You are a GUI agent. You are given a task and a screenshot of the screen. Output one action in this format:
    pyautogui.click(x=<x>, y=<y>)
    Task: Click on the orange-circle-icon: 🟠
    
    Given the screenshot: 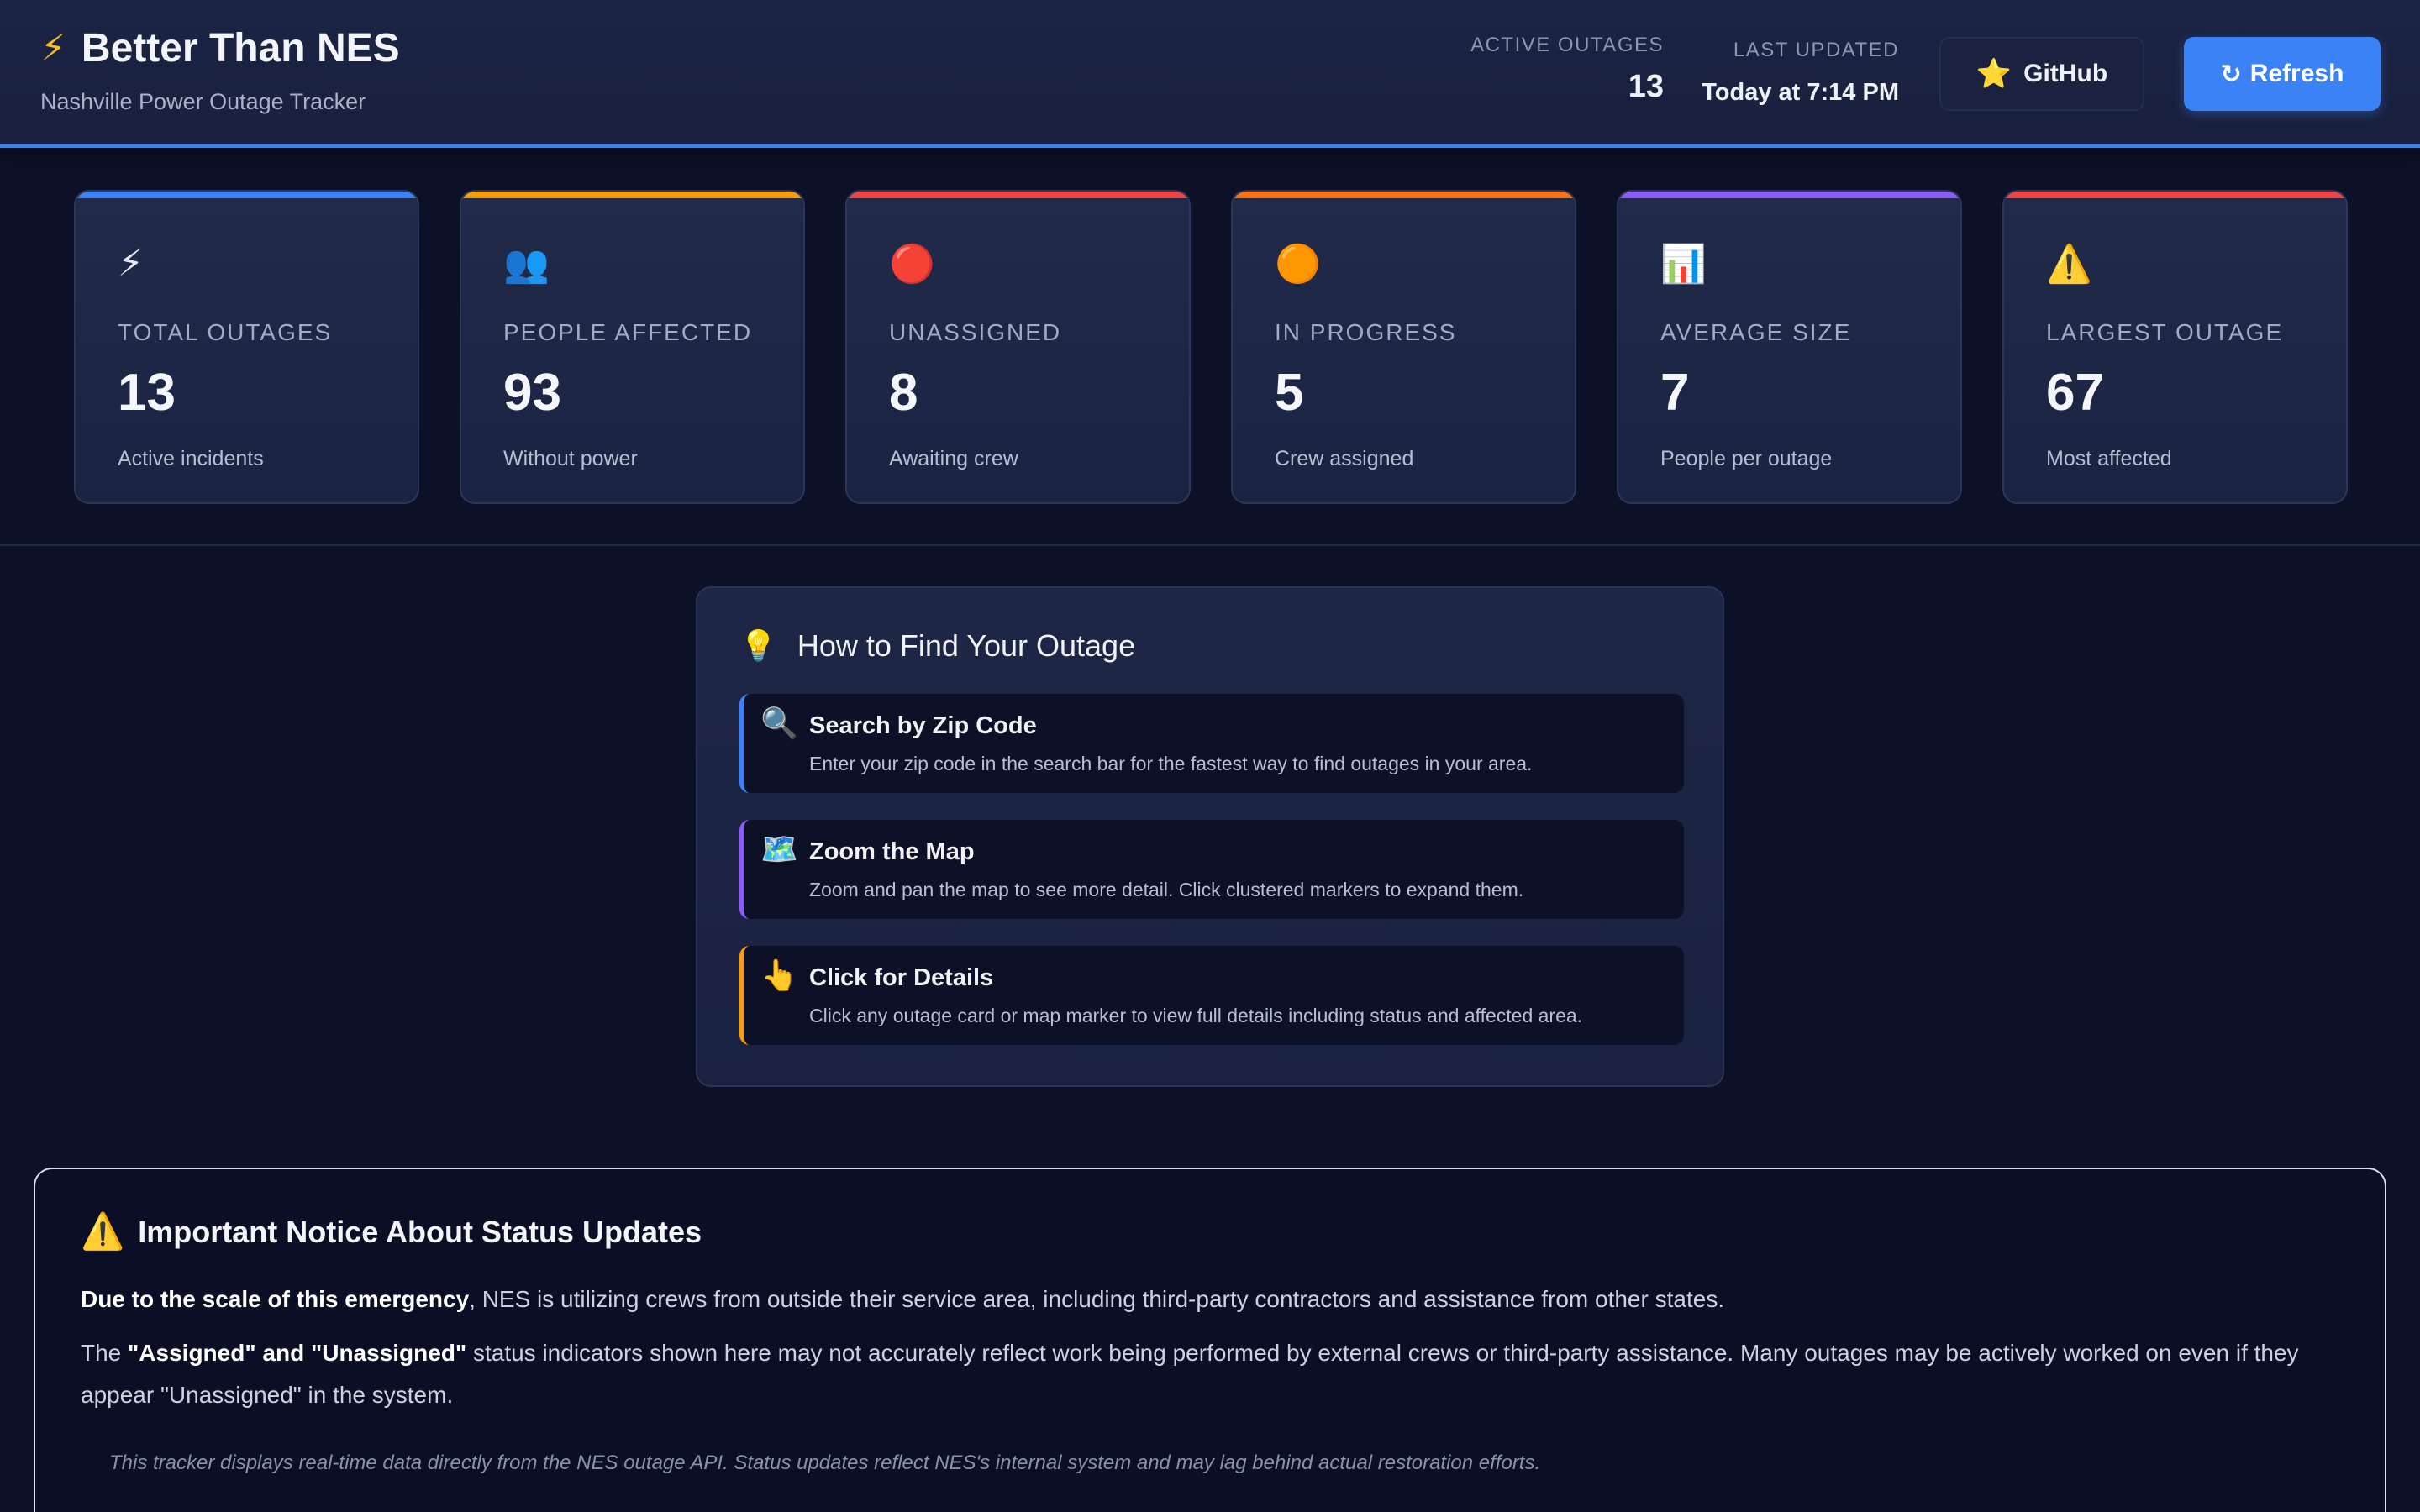 What is the action you would take?
    pyautogui.click(x=1298, y=264)
    